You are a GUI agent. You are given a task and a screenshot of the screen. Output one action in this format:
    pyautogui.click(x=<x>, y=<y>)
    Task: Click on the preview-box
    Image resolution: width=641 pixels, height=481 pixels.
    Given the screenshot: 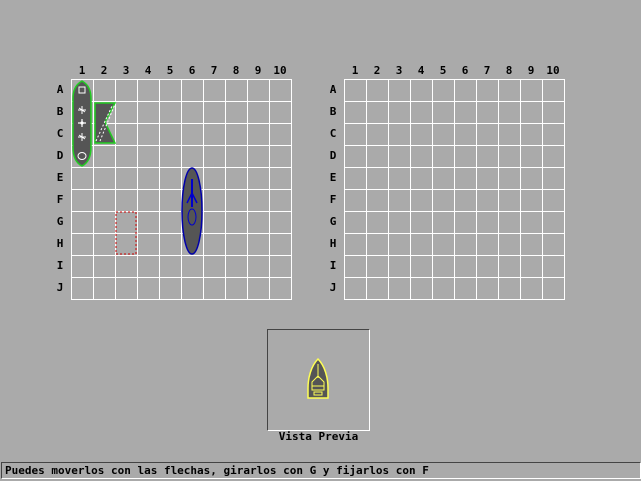 What is the action you would take?
    pyautogui.click(x=318, y=380)
    